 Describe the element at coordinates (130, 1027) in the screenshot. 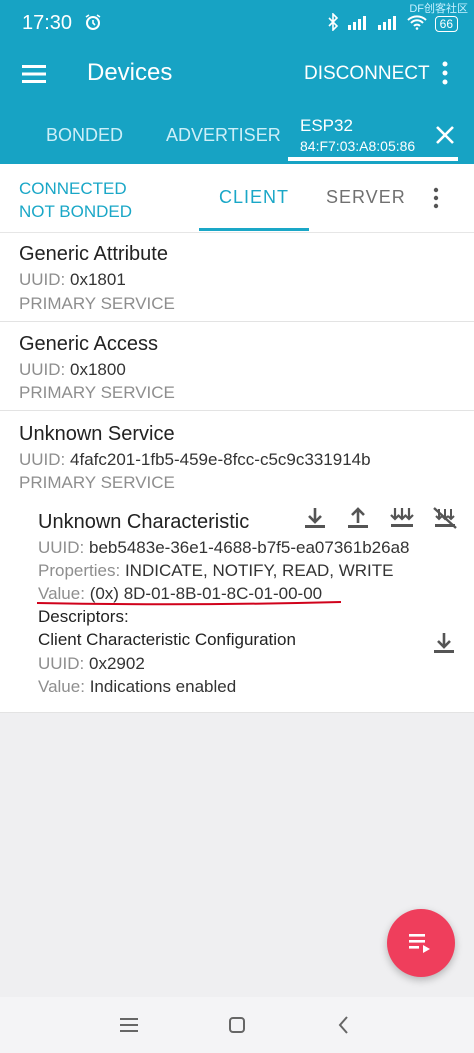

I see `nav-menu-icon` at that location.